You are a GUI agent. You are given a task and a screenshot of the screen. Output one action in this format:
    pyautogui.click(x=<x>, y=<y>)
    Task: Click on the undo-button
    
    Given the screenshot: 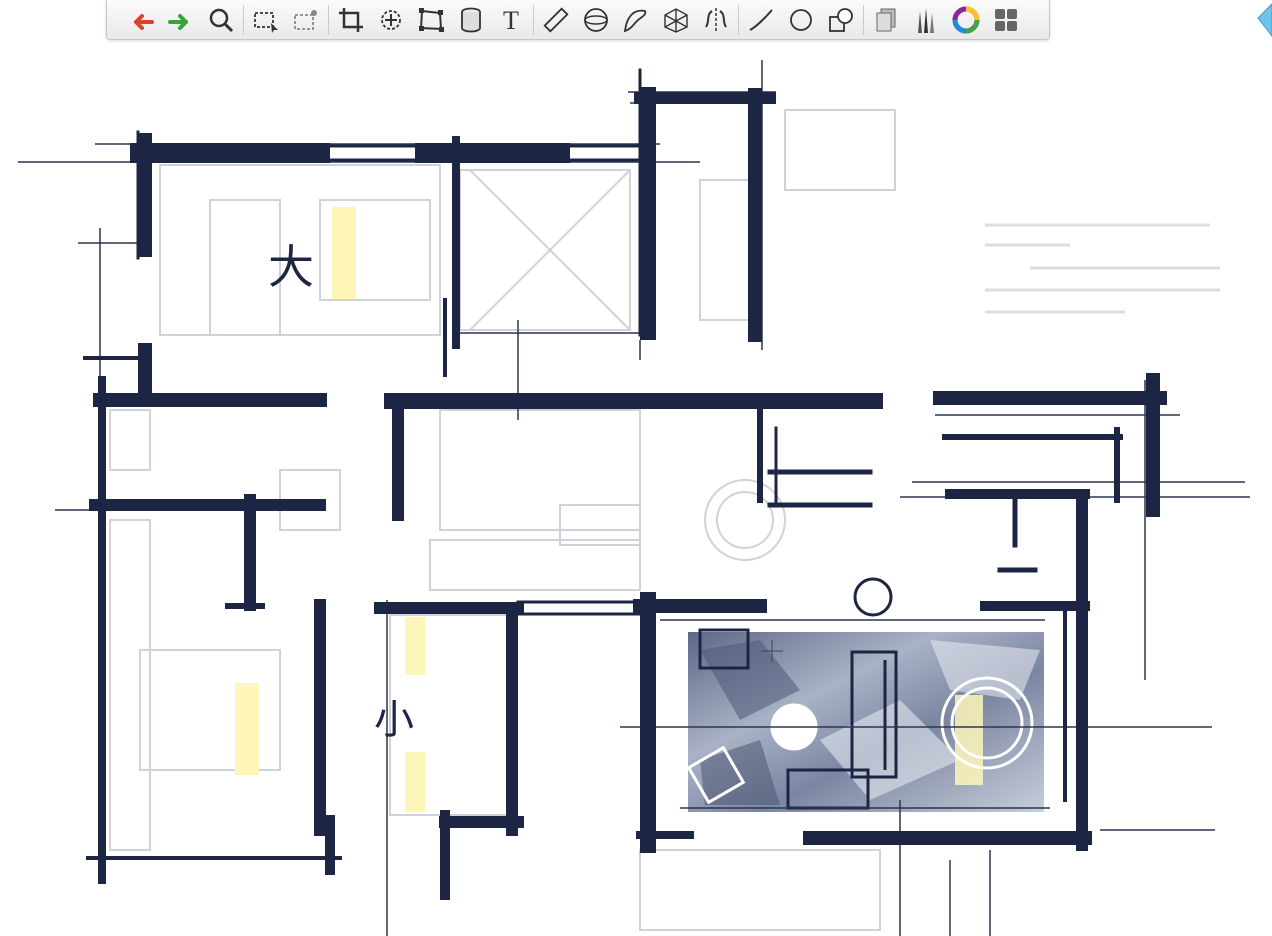 What is the action you would take?
    pyautogui.click(x=141, y=20)
    